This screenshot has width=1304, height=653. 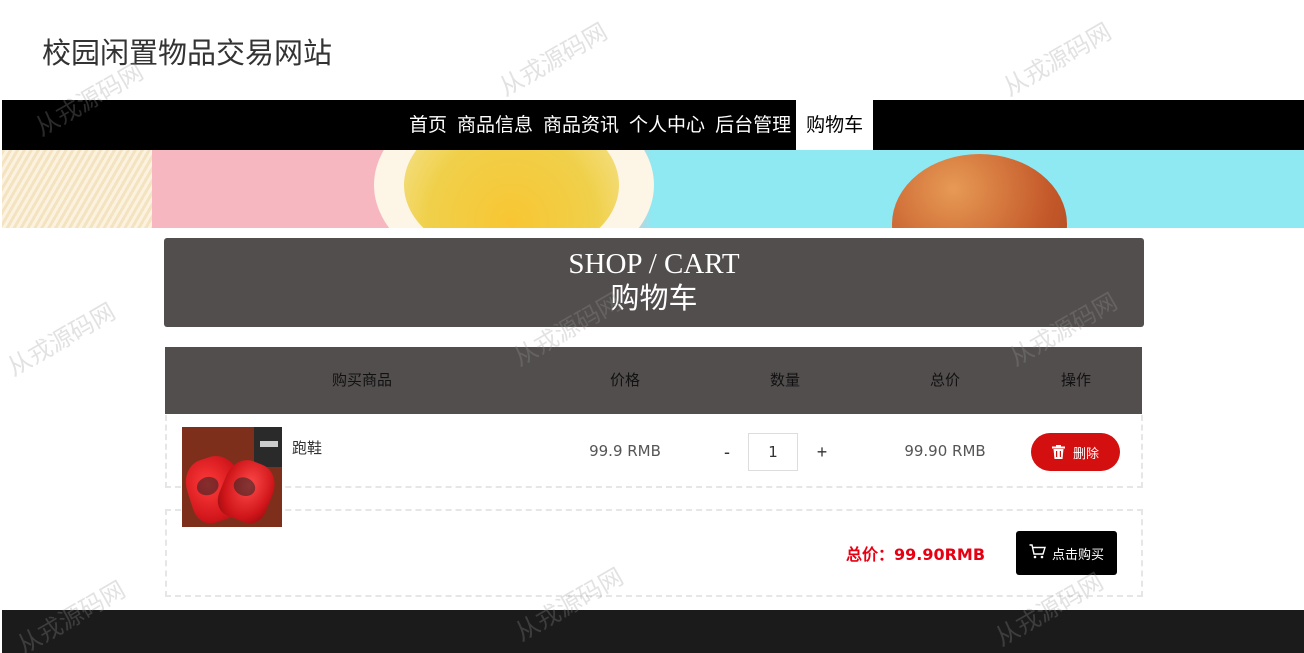 What do you see at coordinates (653, 631) in the screenshot?
I see `footer` at bounding box center [653, 631].